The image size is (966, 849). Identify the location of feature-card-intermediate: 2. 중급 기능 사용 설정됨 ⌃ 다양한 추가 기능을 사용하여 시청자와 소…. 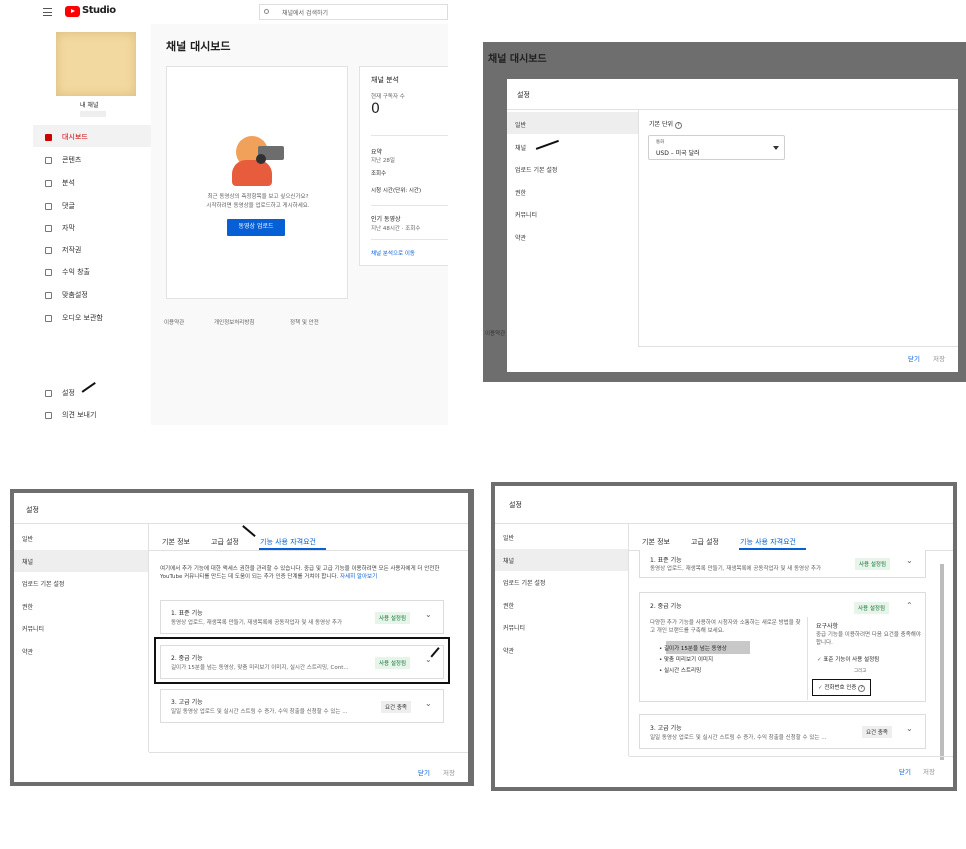
(782, 647).